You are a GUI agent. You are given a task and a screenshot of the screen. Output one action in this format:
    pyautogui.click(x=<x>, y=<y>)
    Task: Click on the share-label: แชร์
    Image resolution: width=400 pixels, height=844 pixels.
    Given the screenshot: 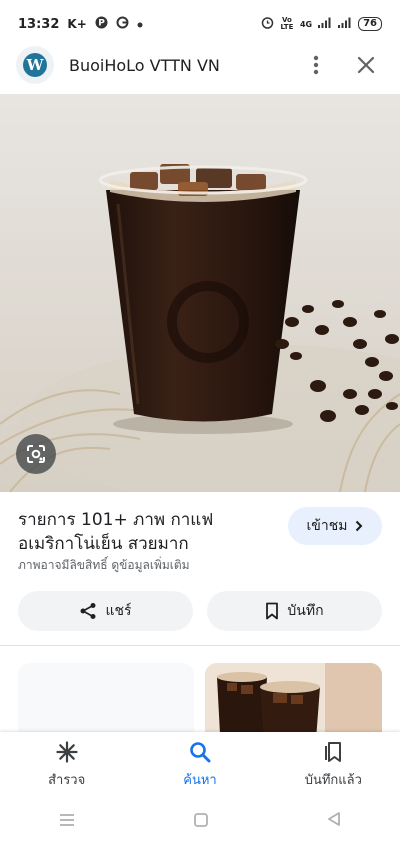 What is the action you would take?
    pyautogui.click(x=118, y=611)
    